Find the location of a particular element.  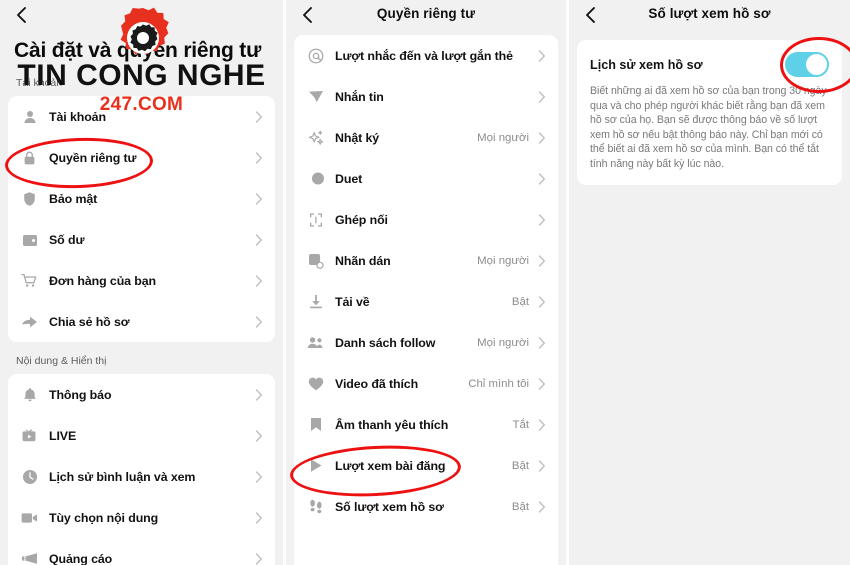

sidebar-item-label: Bảo mật is located at coordinates (73, 198).